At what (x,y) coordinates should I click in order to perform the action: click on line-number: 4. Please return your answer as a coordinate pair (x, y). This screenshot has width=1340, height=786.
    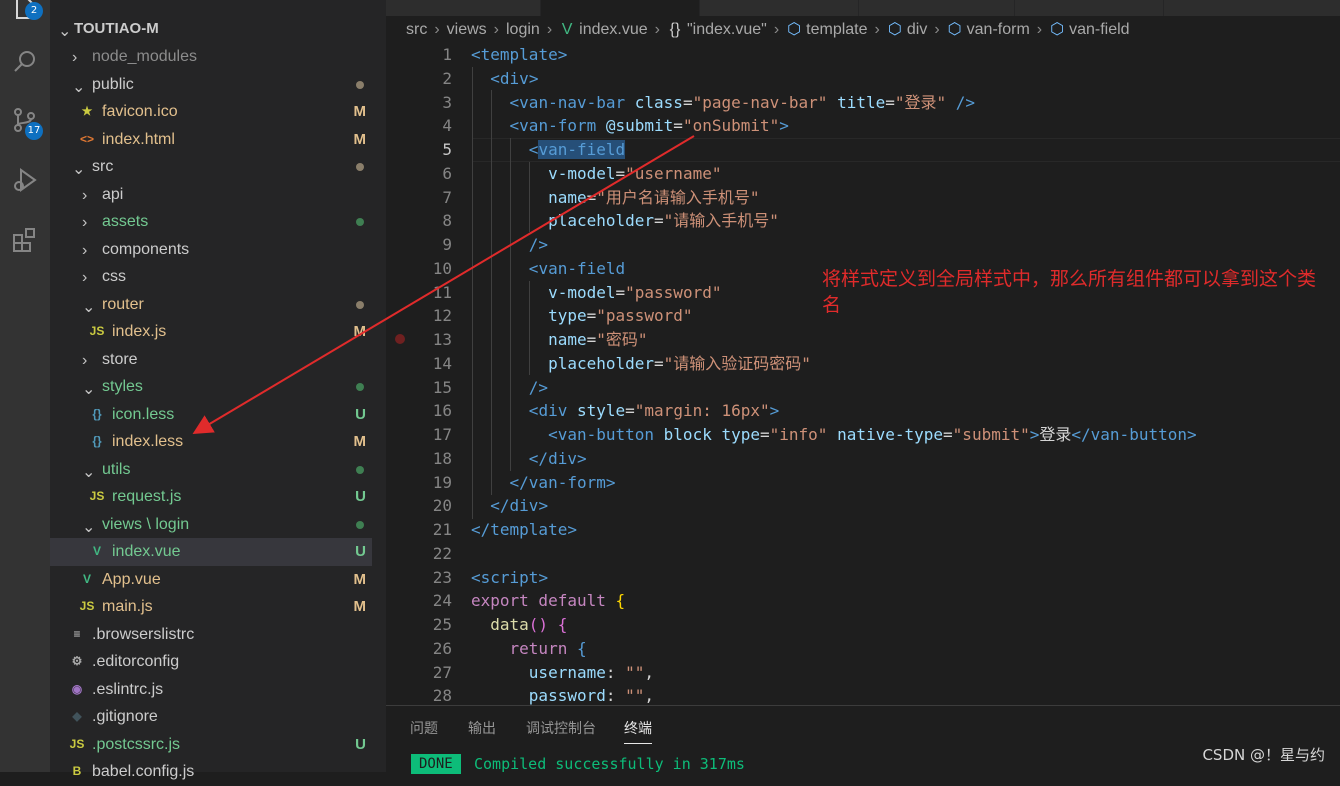
    Looking at the image, I should click on (447, 126).